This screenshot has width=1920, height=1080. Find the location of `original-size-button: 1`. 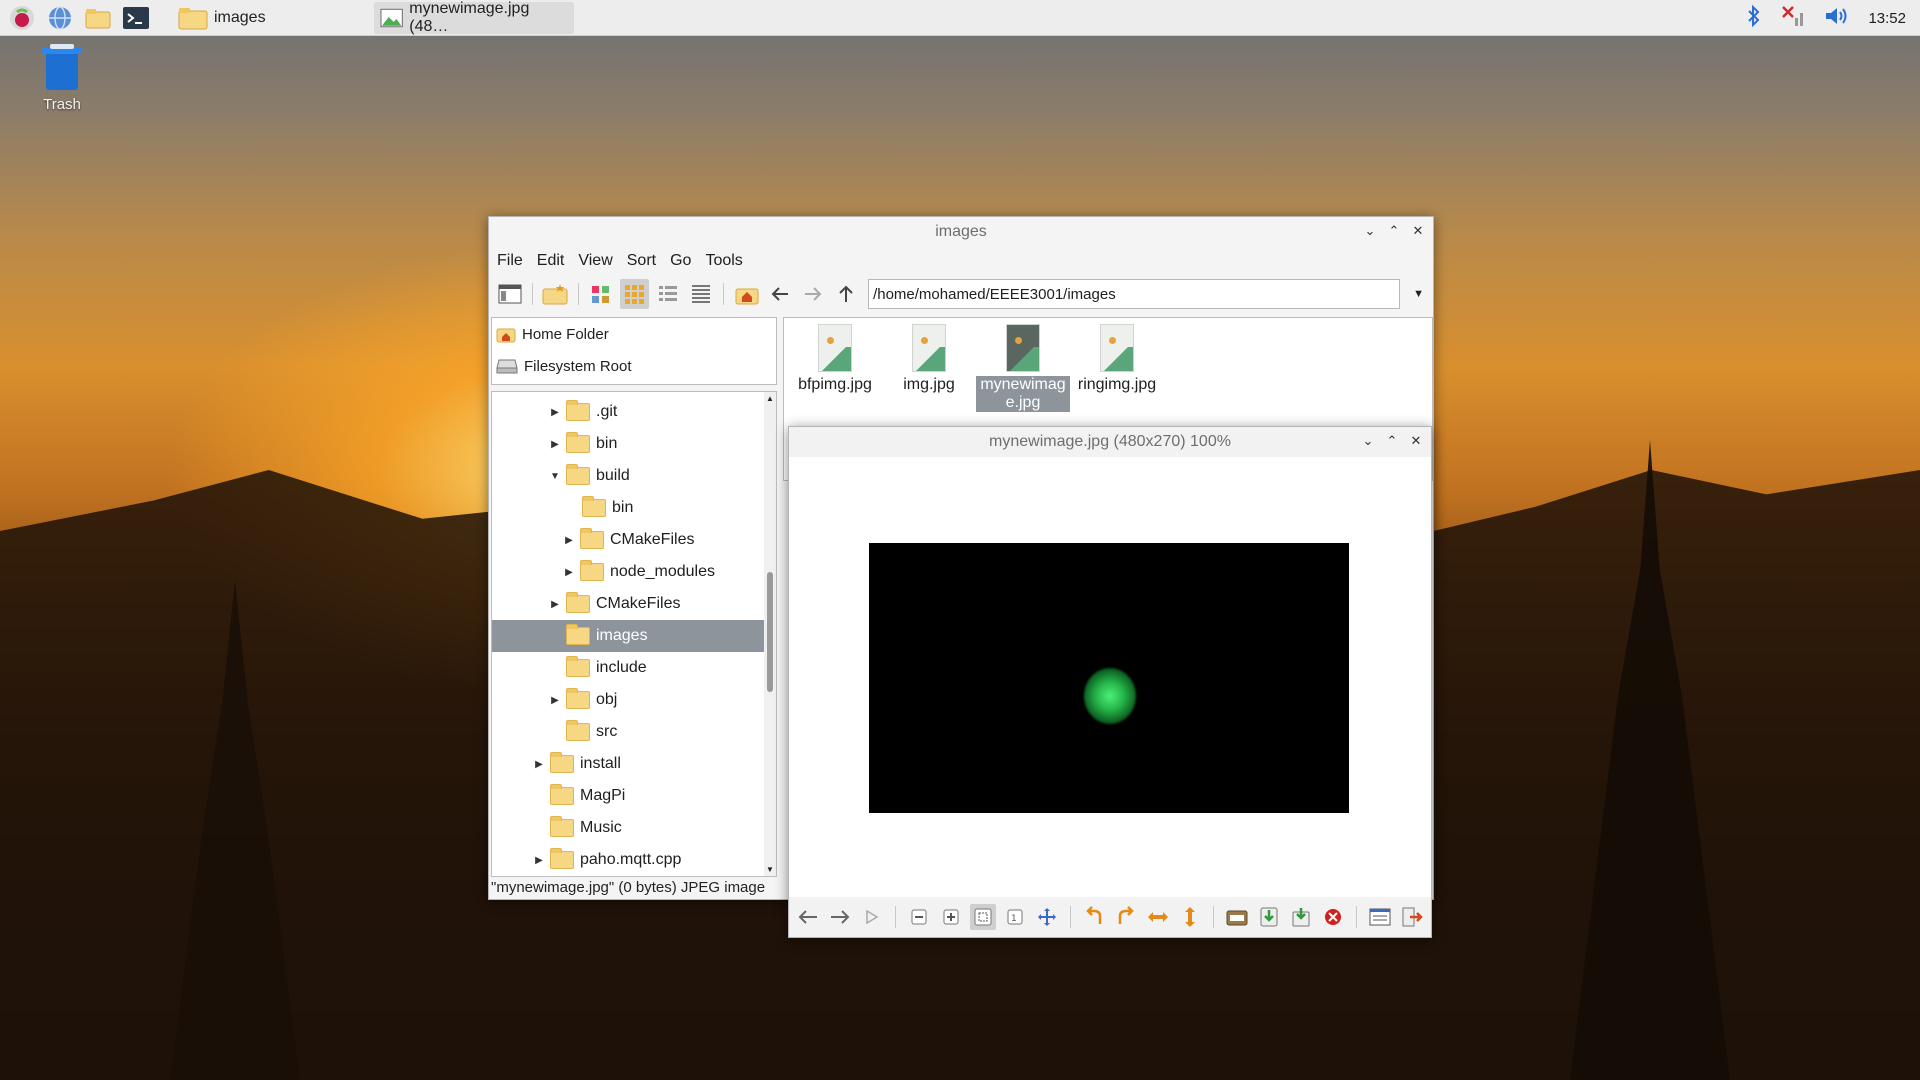

original-size-button: 1 is located at coordinates (1015, 917).